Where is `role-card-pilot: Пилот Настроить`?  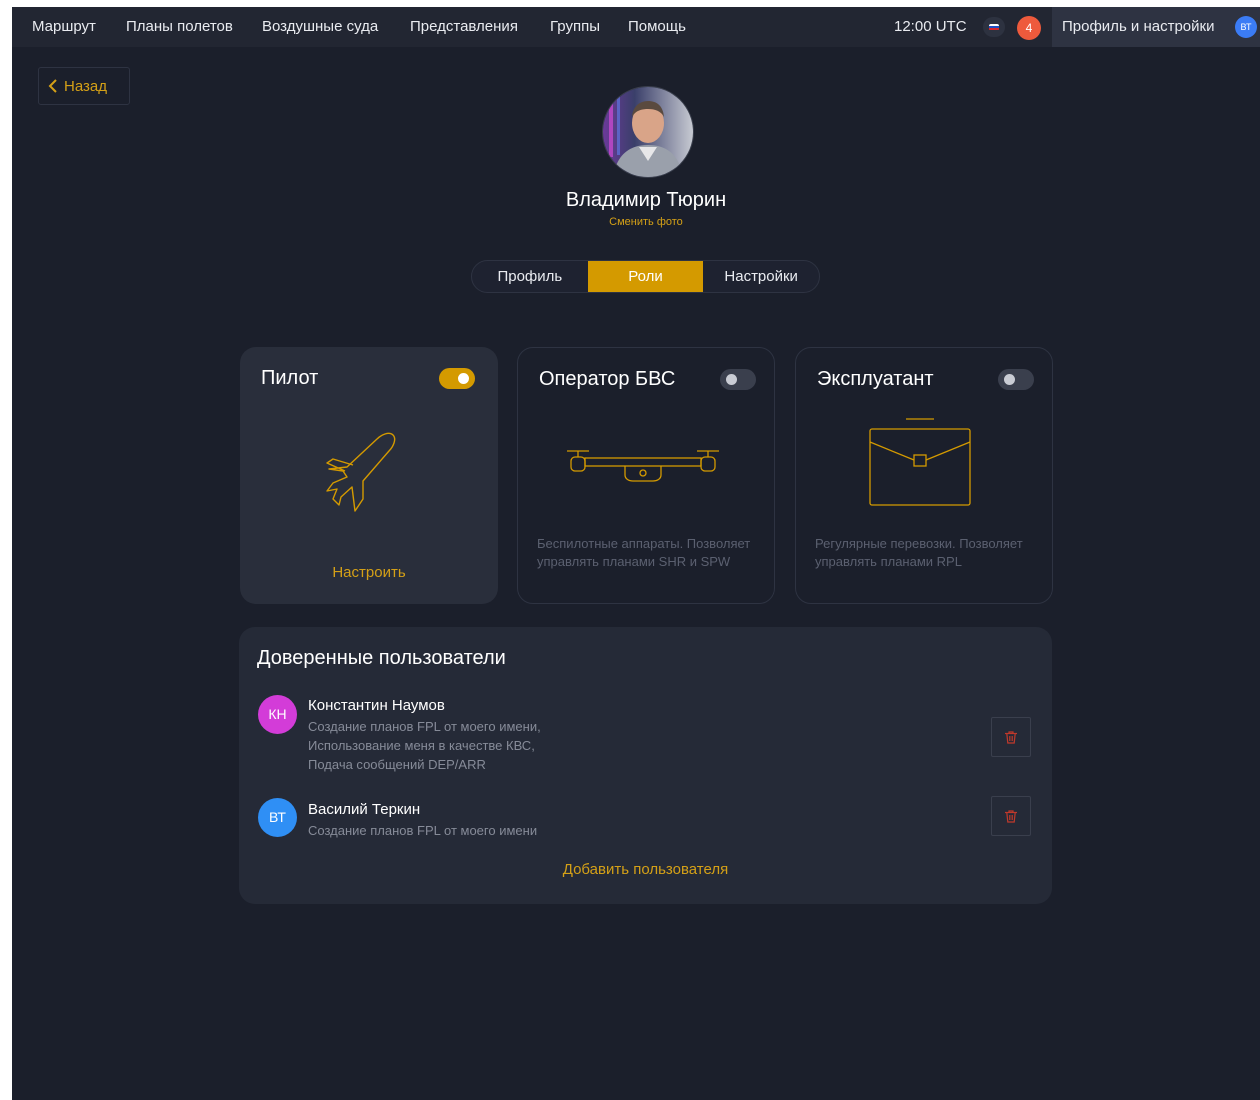 role-card-pilot: Пилот Настроить is located at coordinates (369, 475).